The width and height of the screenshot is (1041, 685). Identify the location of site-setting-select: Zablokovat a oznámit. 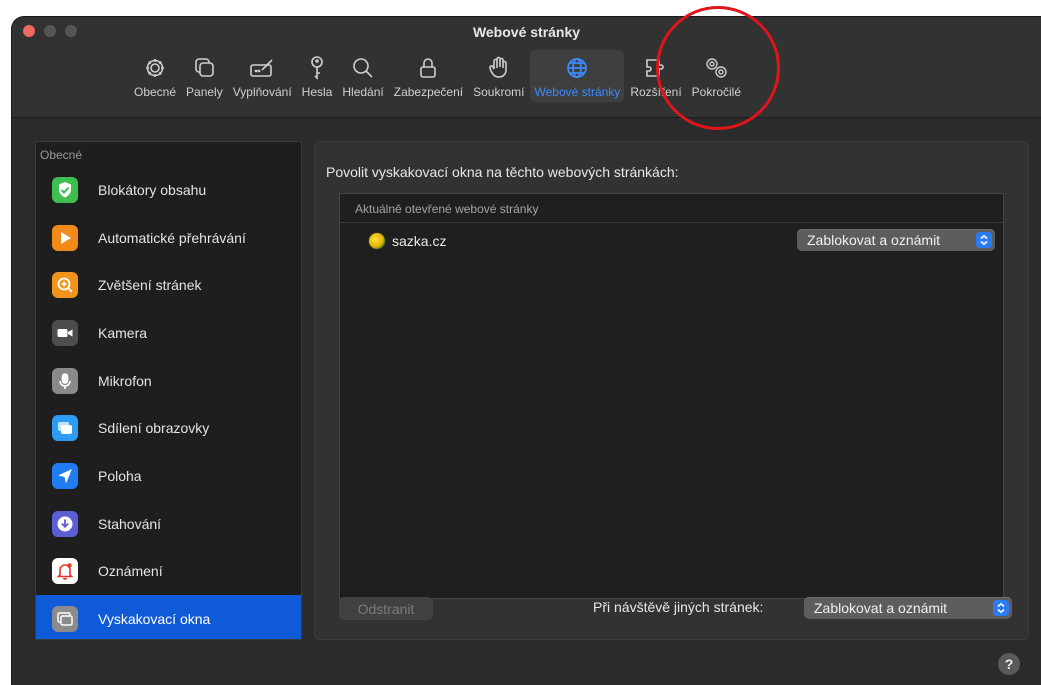
(896, 240).